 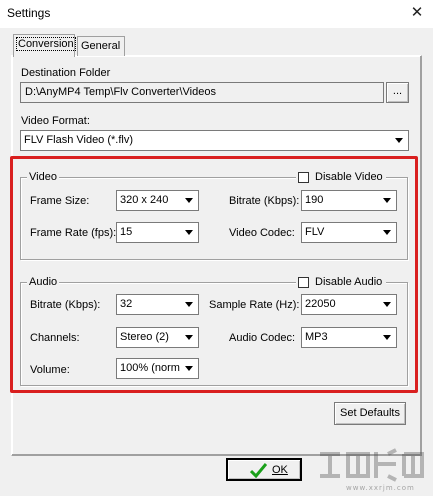 I want to click on checkmark-icon, so click(x=258, y=474).